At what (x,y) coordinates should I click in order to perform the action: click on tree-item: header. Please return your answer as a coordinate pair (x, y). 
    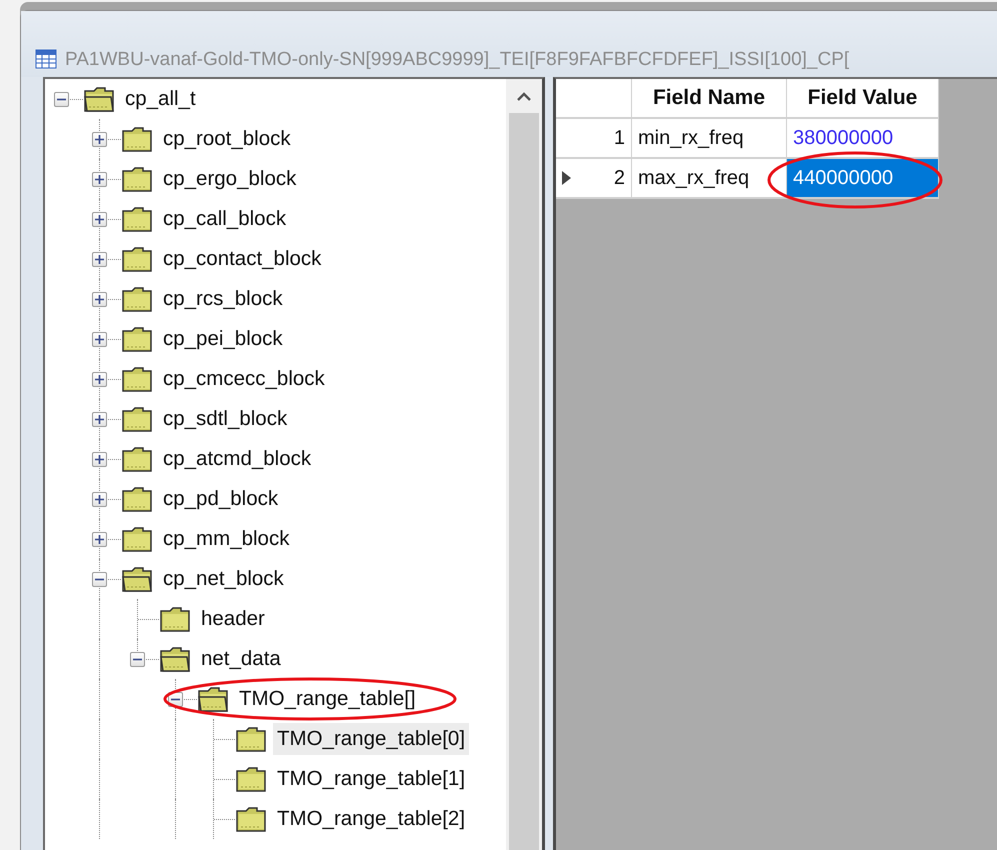
    Looking at the image, I should click on (233, 619).